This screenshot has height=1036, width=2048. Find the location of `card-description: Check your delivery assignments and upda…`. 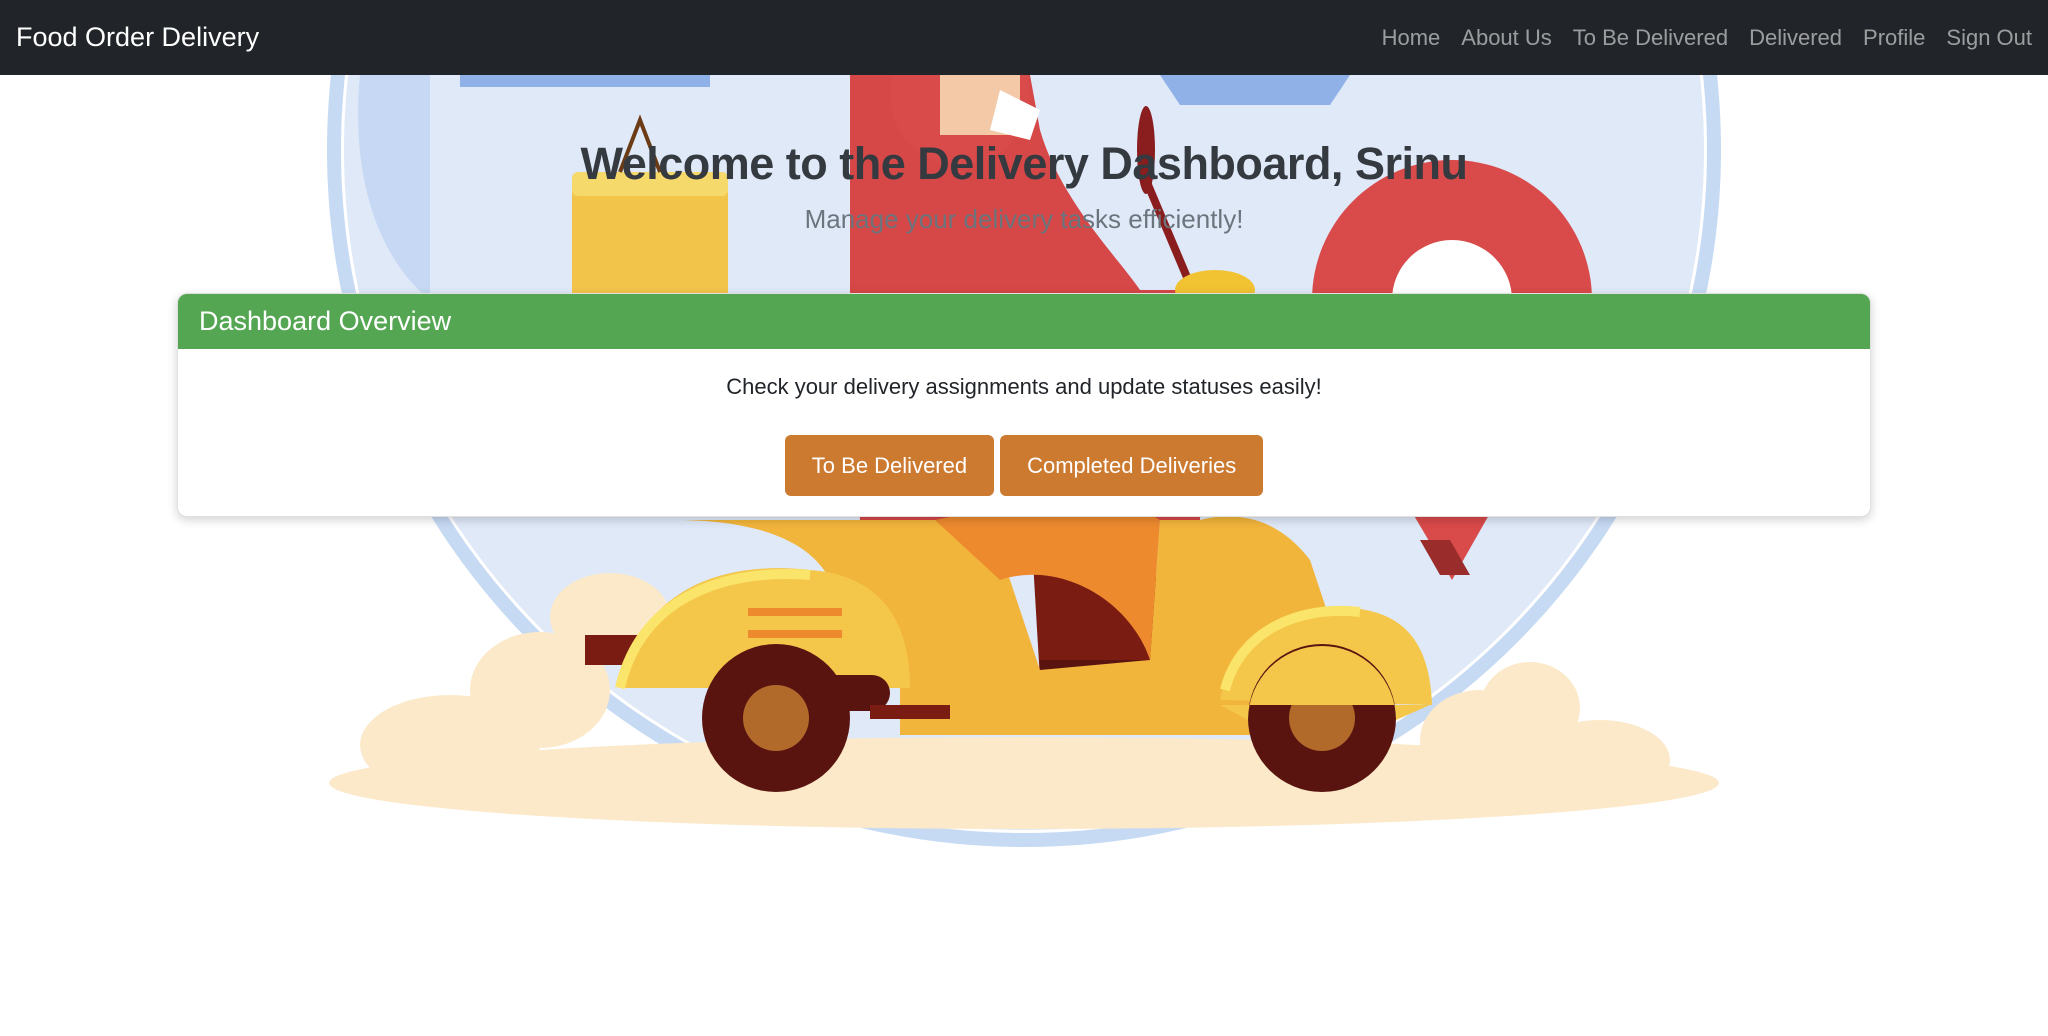

card-description: Check your delivery assignments and upda… is located at coordinates (1024, 386).